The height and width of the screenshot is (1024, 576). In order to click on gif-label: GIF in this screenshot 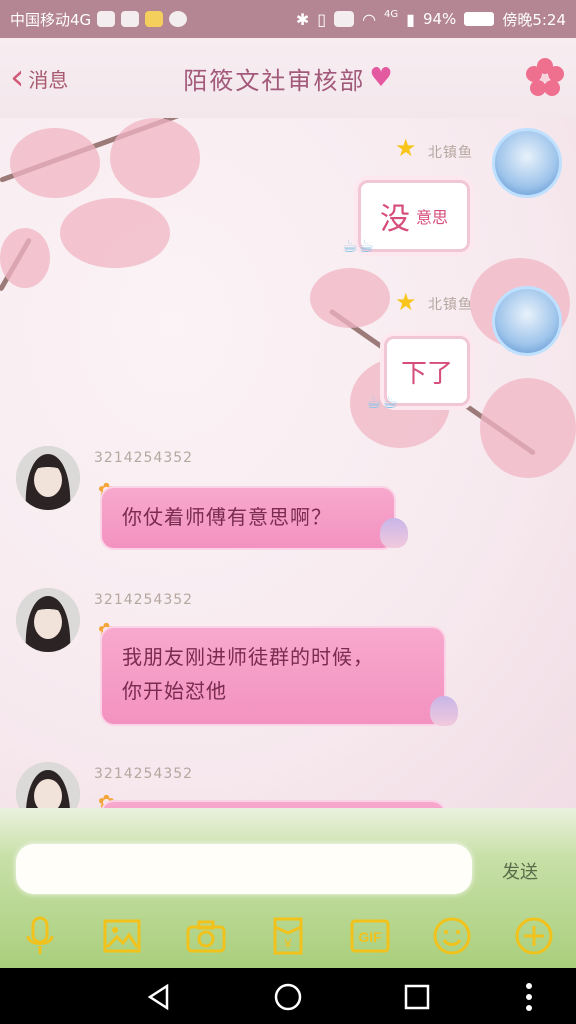, I will do `click(370, 937)`.